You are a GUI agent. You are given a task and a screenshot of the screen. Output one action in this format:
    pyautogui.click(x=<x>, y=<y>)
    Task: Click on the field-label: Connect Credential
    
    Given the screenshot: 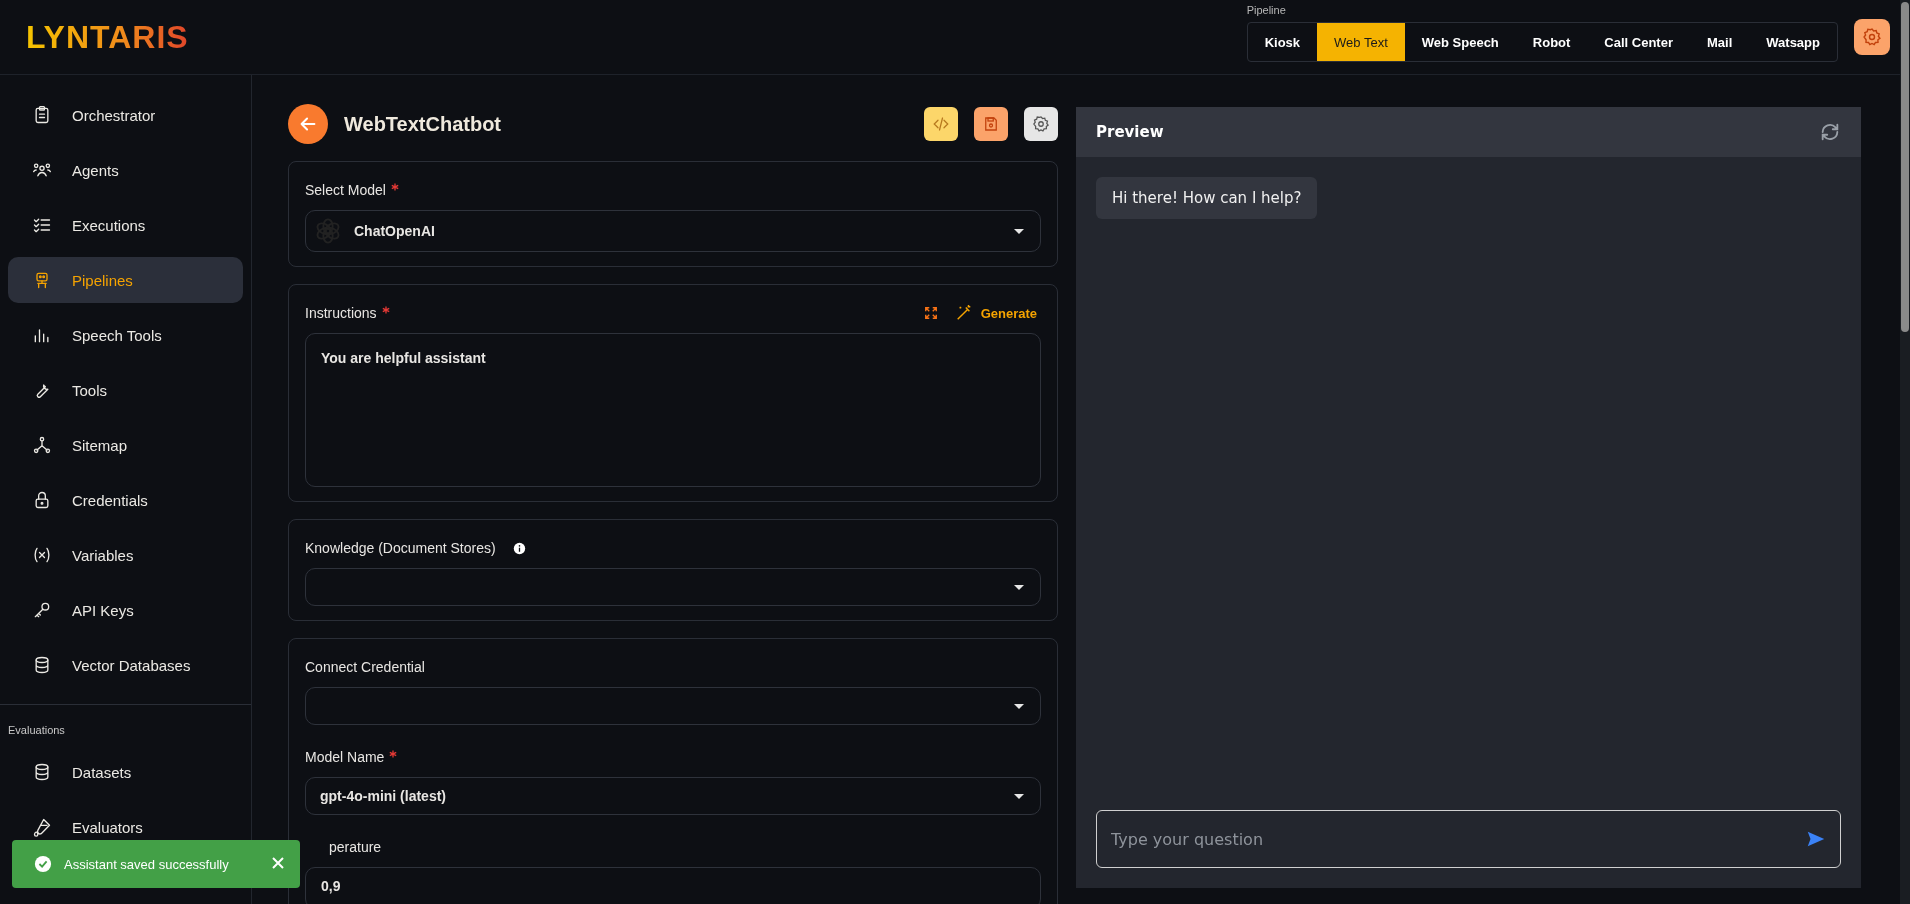 What is the action you would take?
    pyautogui.click(x=365, y=667)
    